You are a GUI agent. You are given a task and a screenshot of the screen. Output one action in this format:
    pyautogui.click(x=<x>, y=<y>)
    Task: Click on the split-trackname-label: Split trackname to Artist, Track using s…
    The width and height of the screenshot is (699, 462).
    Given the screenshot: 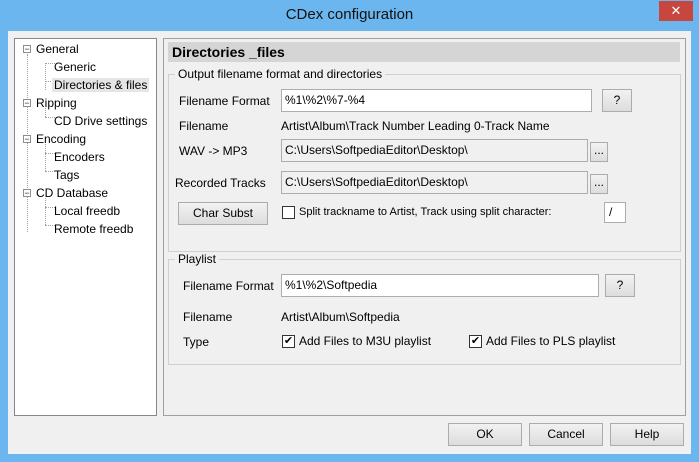 What is the action you would take?
    pyautogui.click(x=425, y=212)
    